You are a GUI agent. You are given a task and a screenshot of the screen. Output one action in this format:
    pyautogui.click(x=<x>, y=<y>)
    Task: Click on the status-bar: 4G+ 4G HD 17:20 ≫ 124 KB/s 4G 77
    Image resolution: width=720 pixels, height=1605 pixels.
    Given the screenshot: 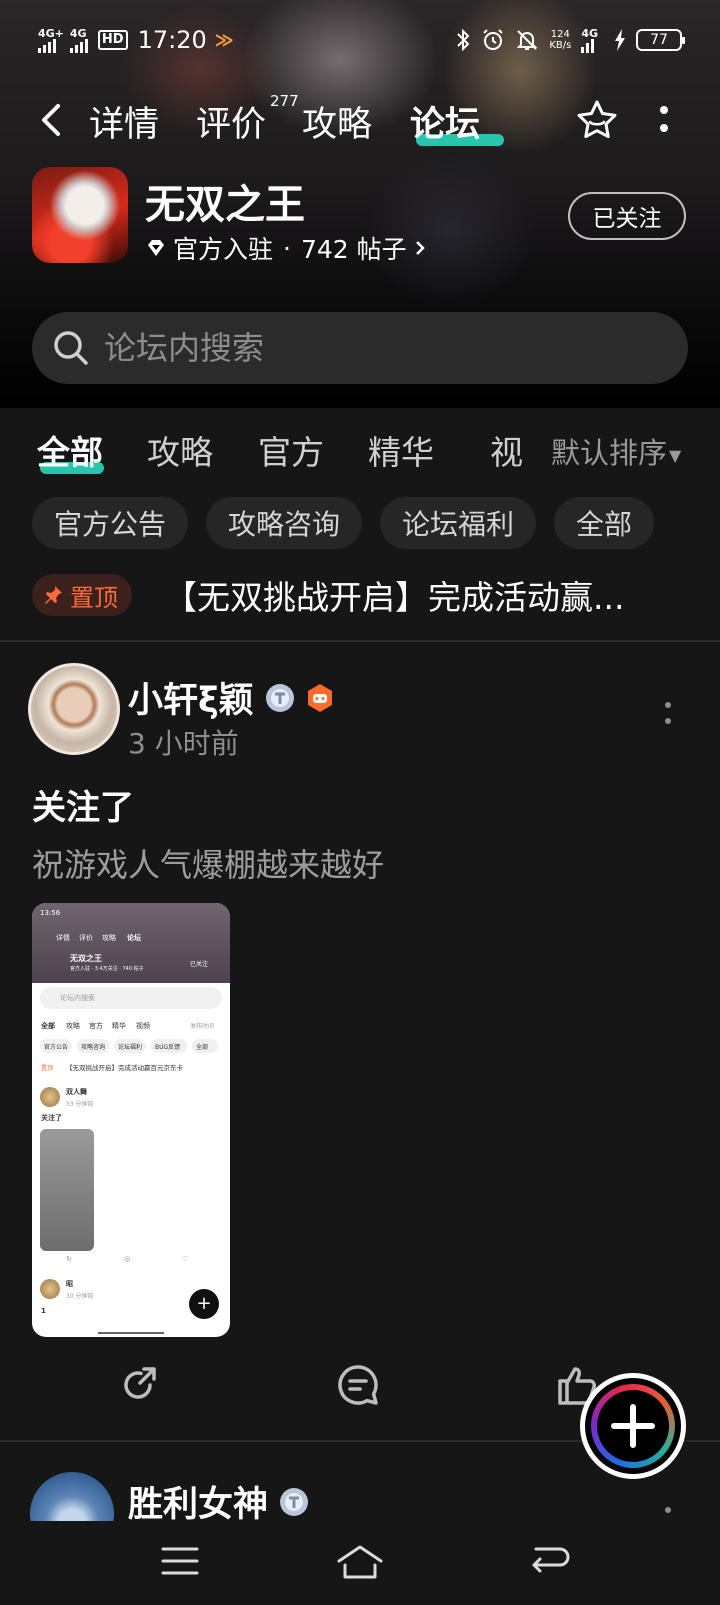 What is the action you would take?
    pyautogui.click(x=361, y=40)
    